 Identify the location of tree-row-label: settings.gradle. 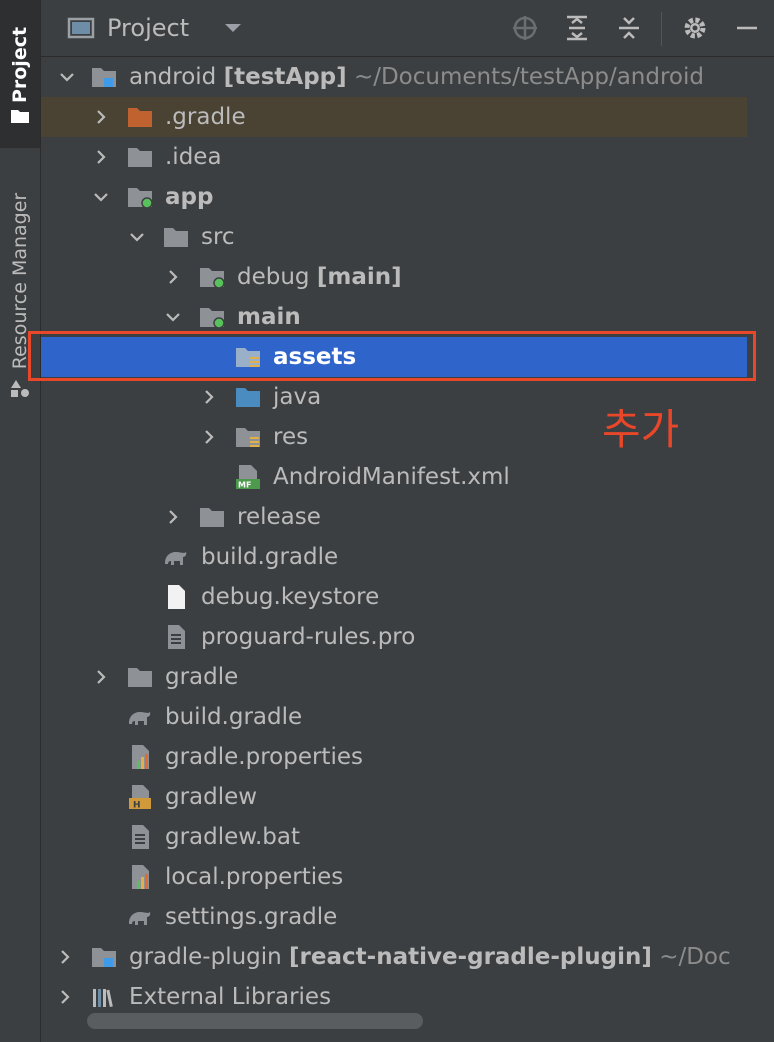
(251, 917).